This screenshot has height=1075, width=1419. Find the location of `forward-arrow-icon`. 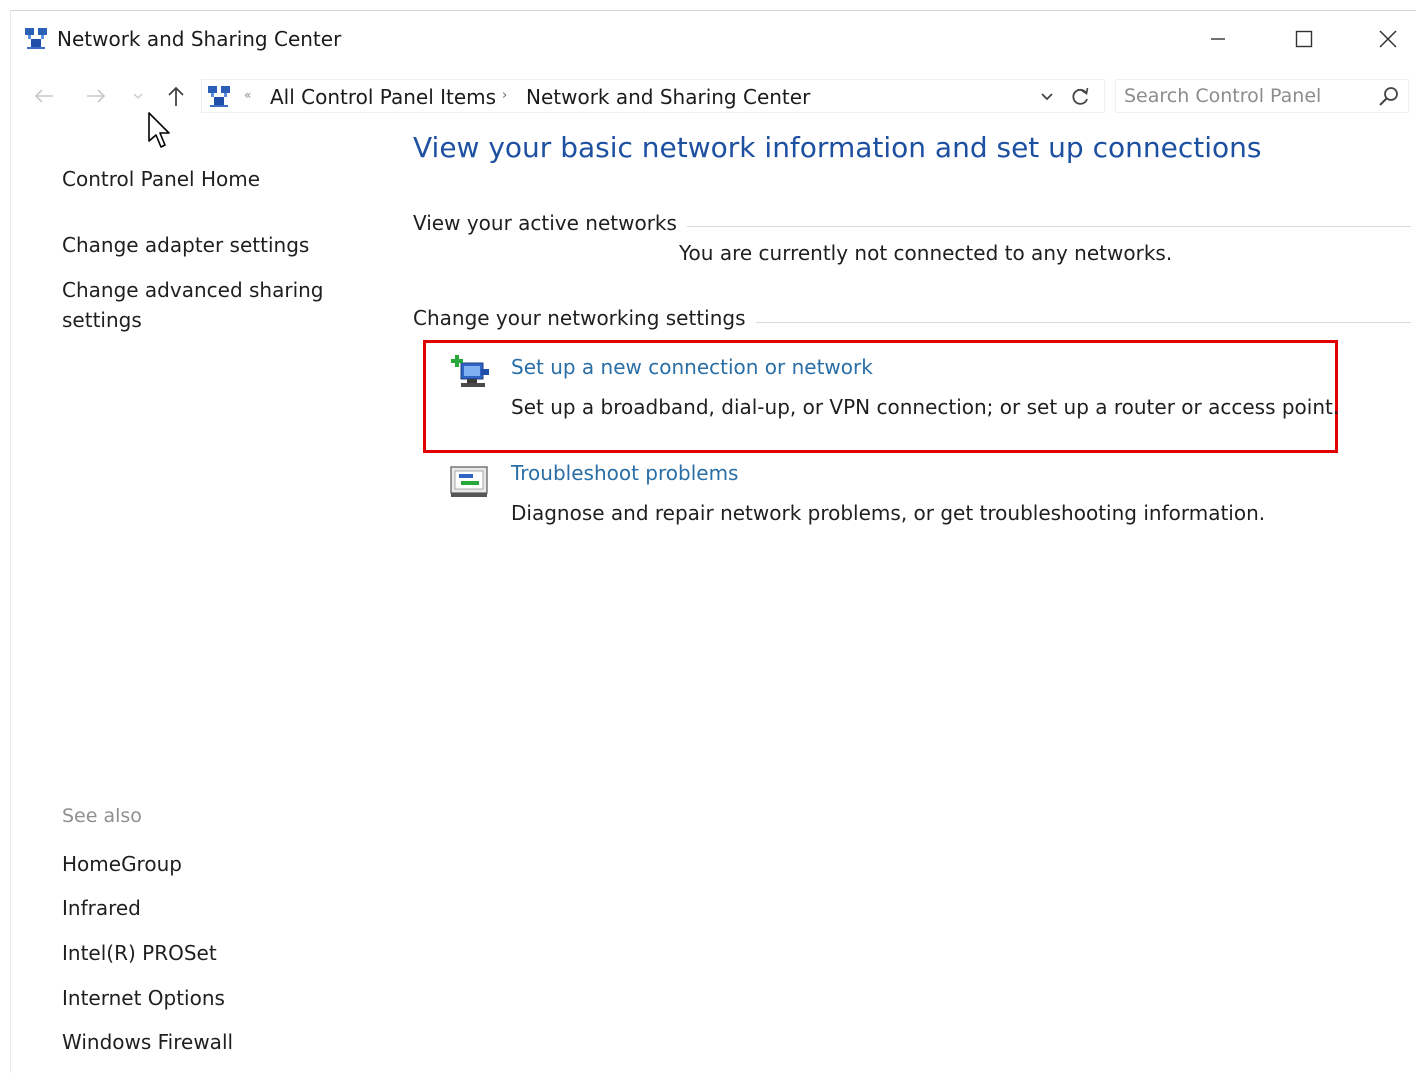

forward-arrow-icon is located at coordinates (96, 96).